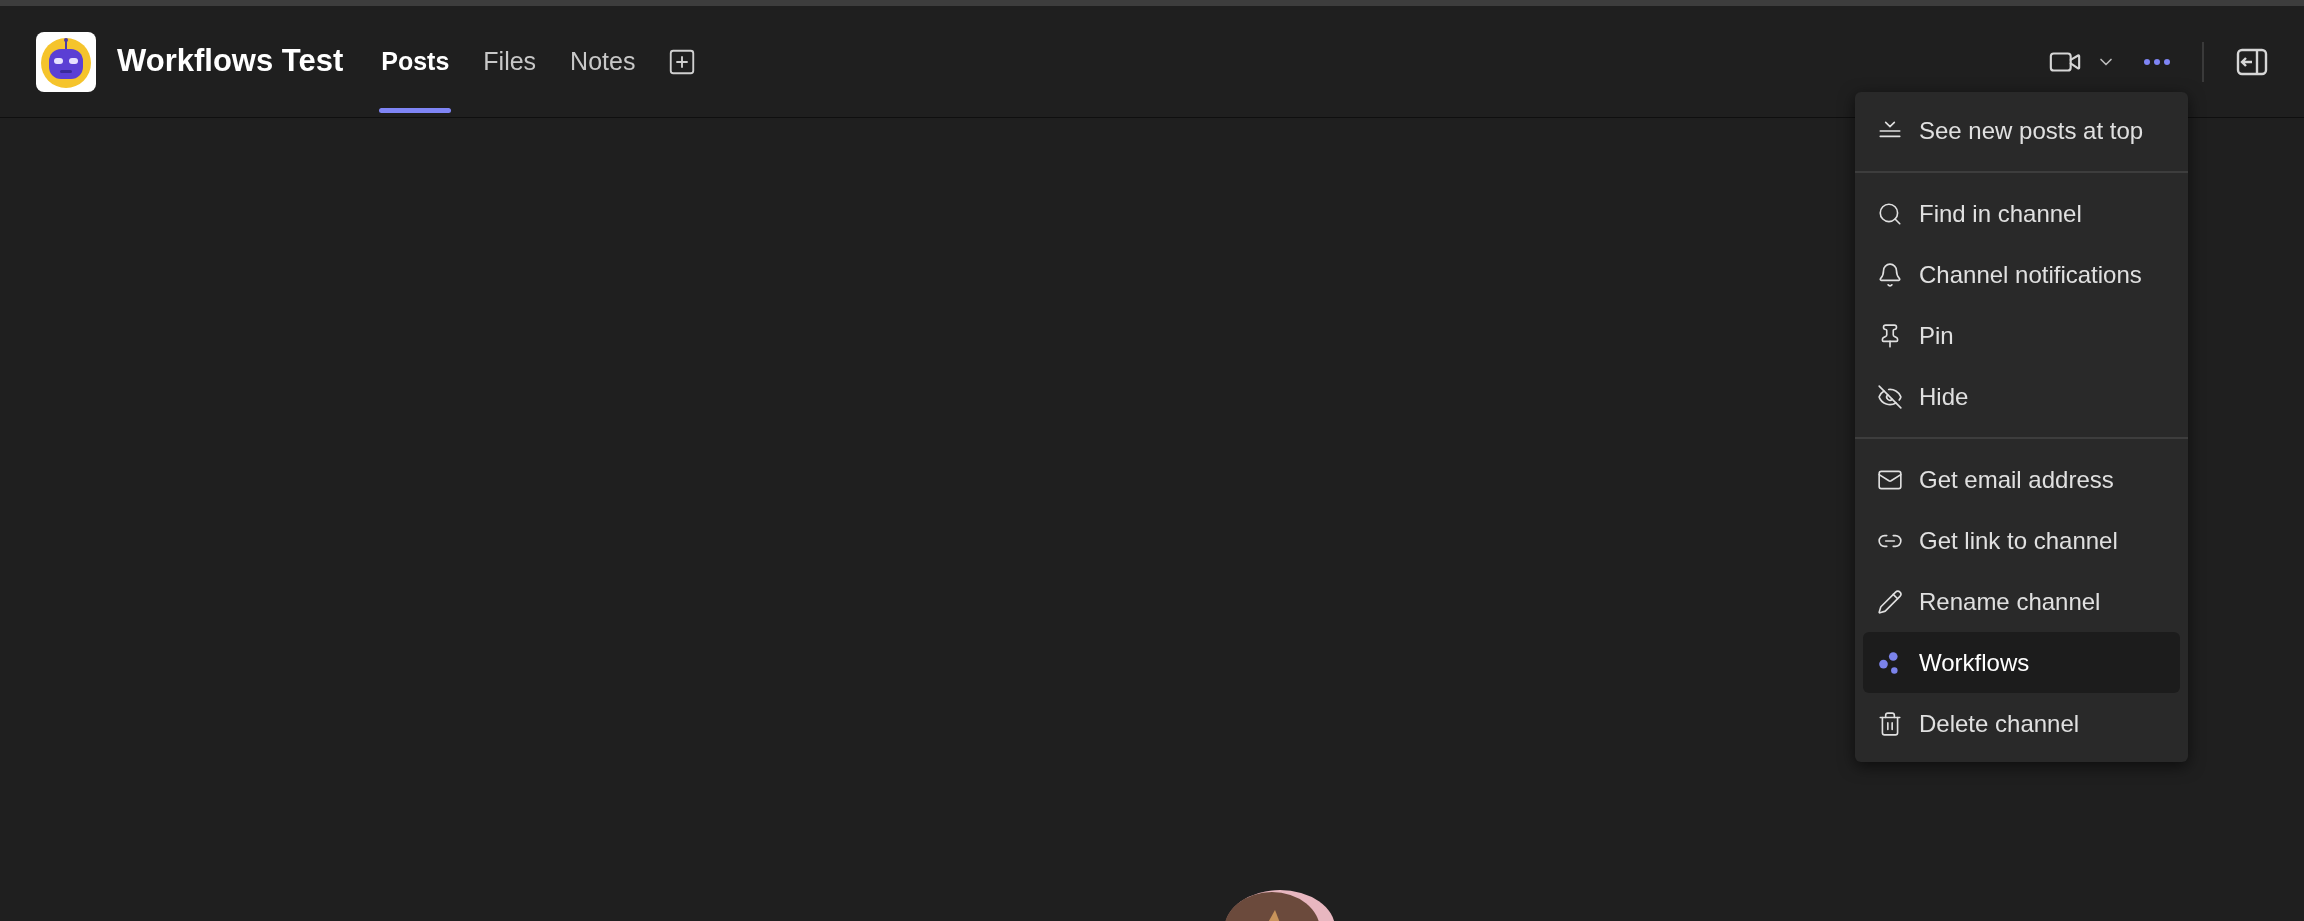 The width and height of the screenshot is (2304, 921). What do you see at coordinates (510, 61) in the screenshot?
I see `tab: Files` at bounding box center [510, 61].